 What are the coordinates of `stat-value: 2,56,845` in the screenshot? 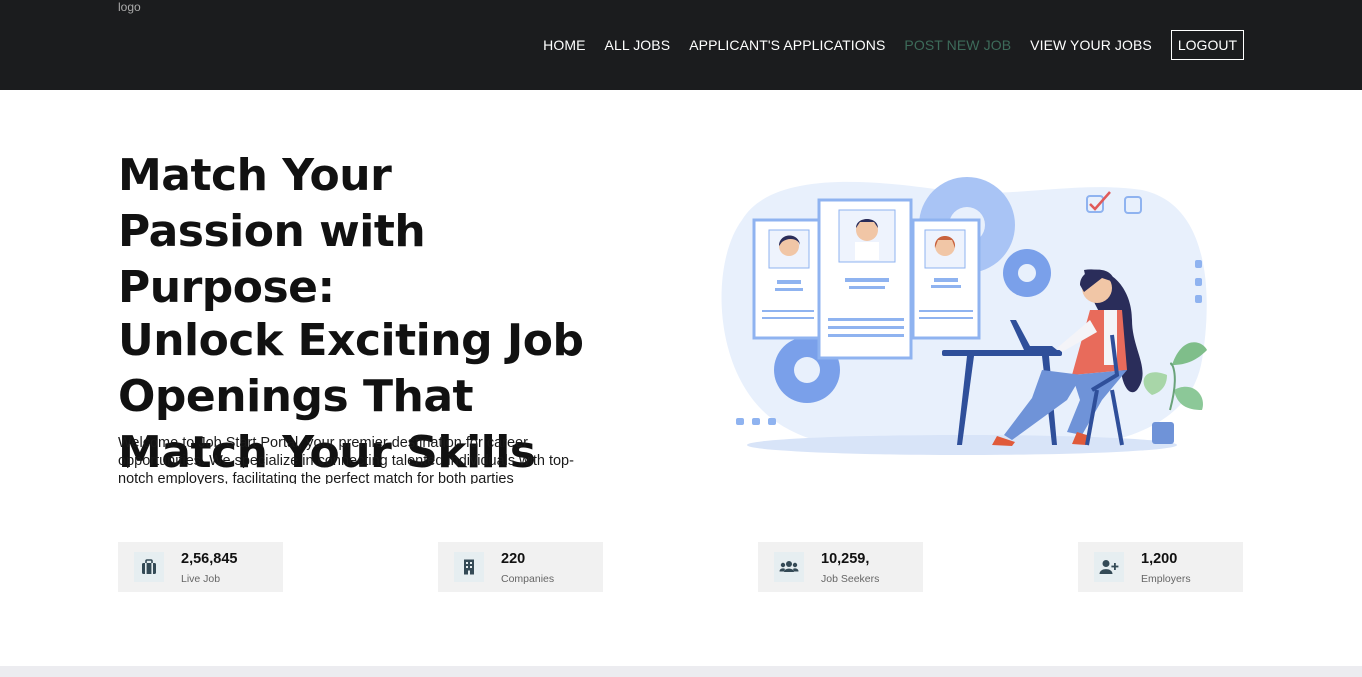 It's located at (209, 559).